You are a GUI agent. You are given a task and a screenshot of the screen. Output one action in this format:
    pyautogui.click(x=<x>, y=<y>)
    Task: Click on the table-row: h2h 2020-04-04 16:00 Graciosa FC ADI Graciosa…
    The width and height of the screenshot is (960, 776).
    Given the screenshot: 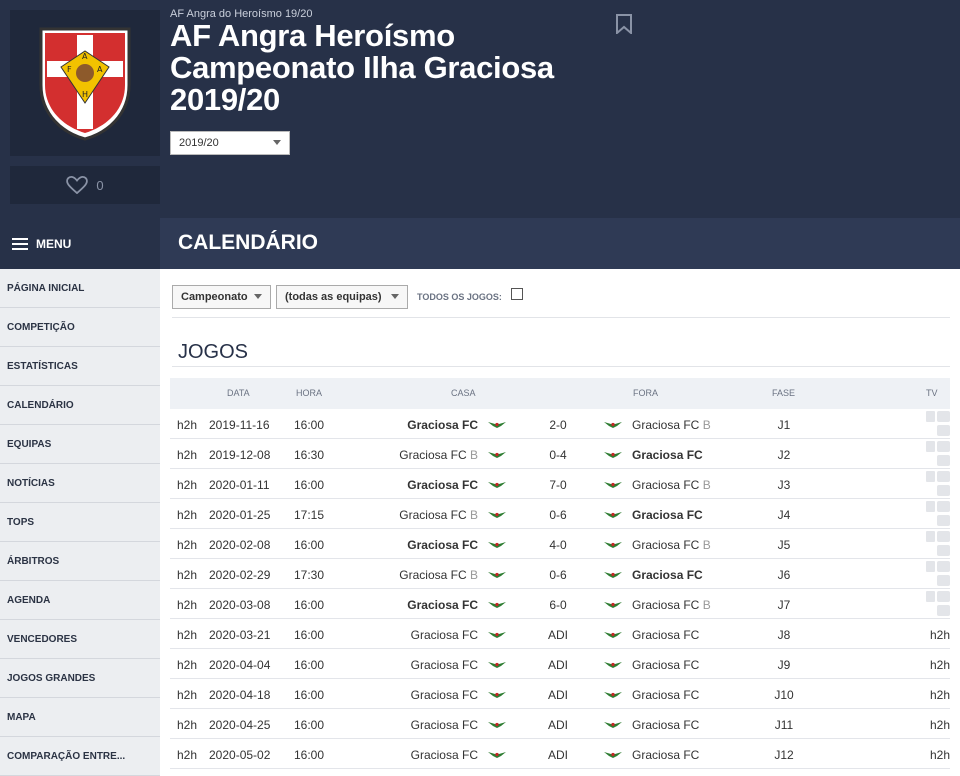 What is the action you would take?
    pyautogui.click(x=560, y=664)
    